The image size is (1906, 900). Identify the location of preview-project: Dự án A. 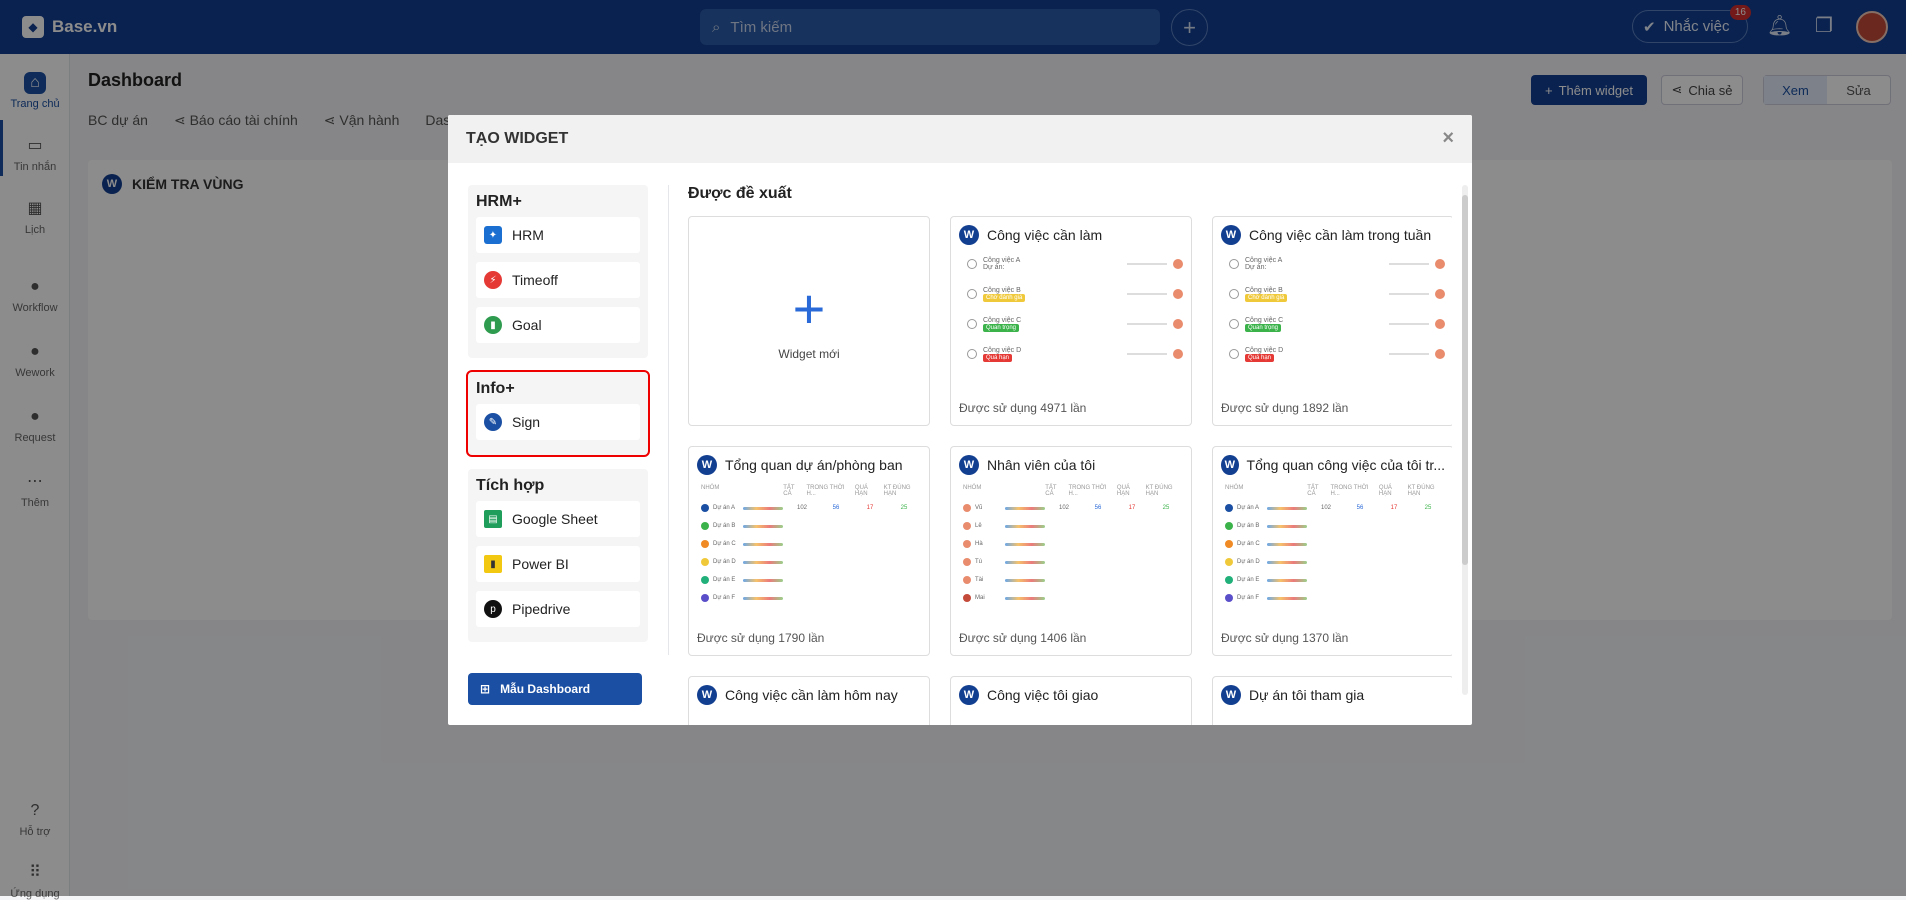
(1248, 508).